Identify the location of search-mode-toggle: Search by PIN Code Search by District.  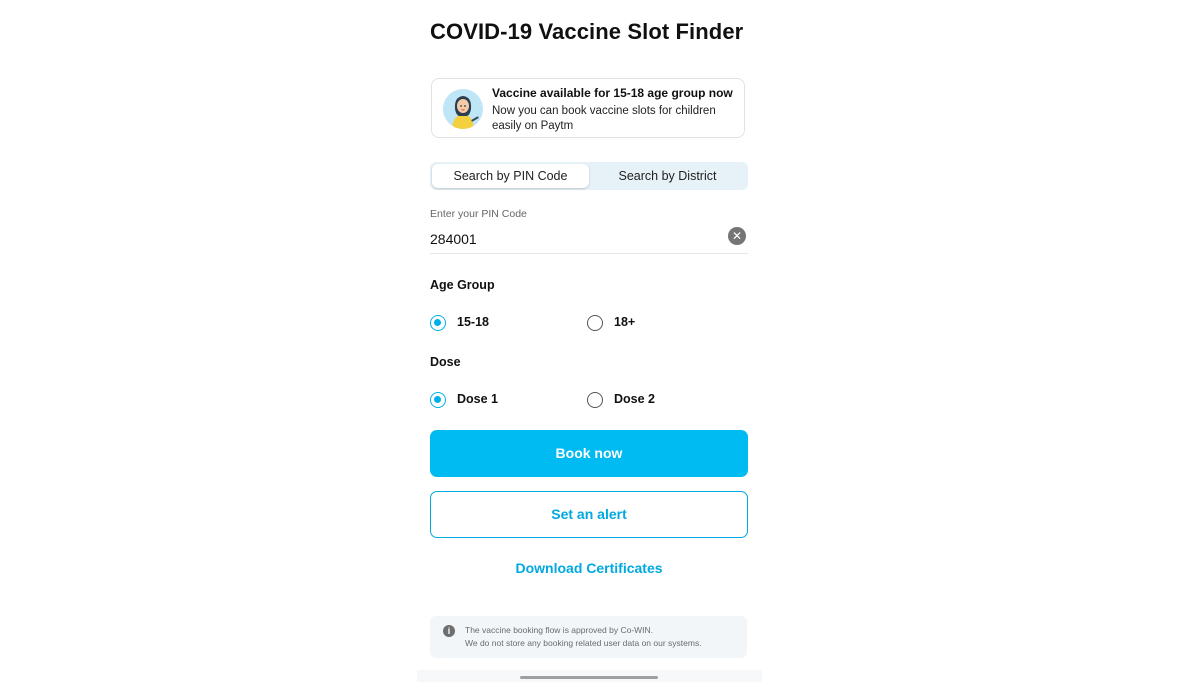
(589, 176).